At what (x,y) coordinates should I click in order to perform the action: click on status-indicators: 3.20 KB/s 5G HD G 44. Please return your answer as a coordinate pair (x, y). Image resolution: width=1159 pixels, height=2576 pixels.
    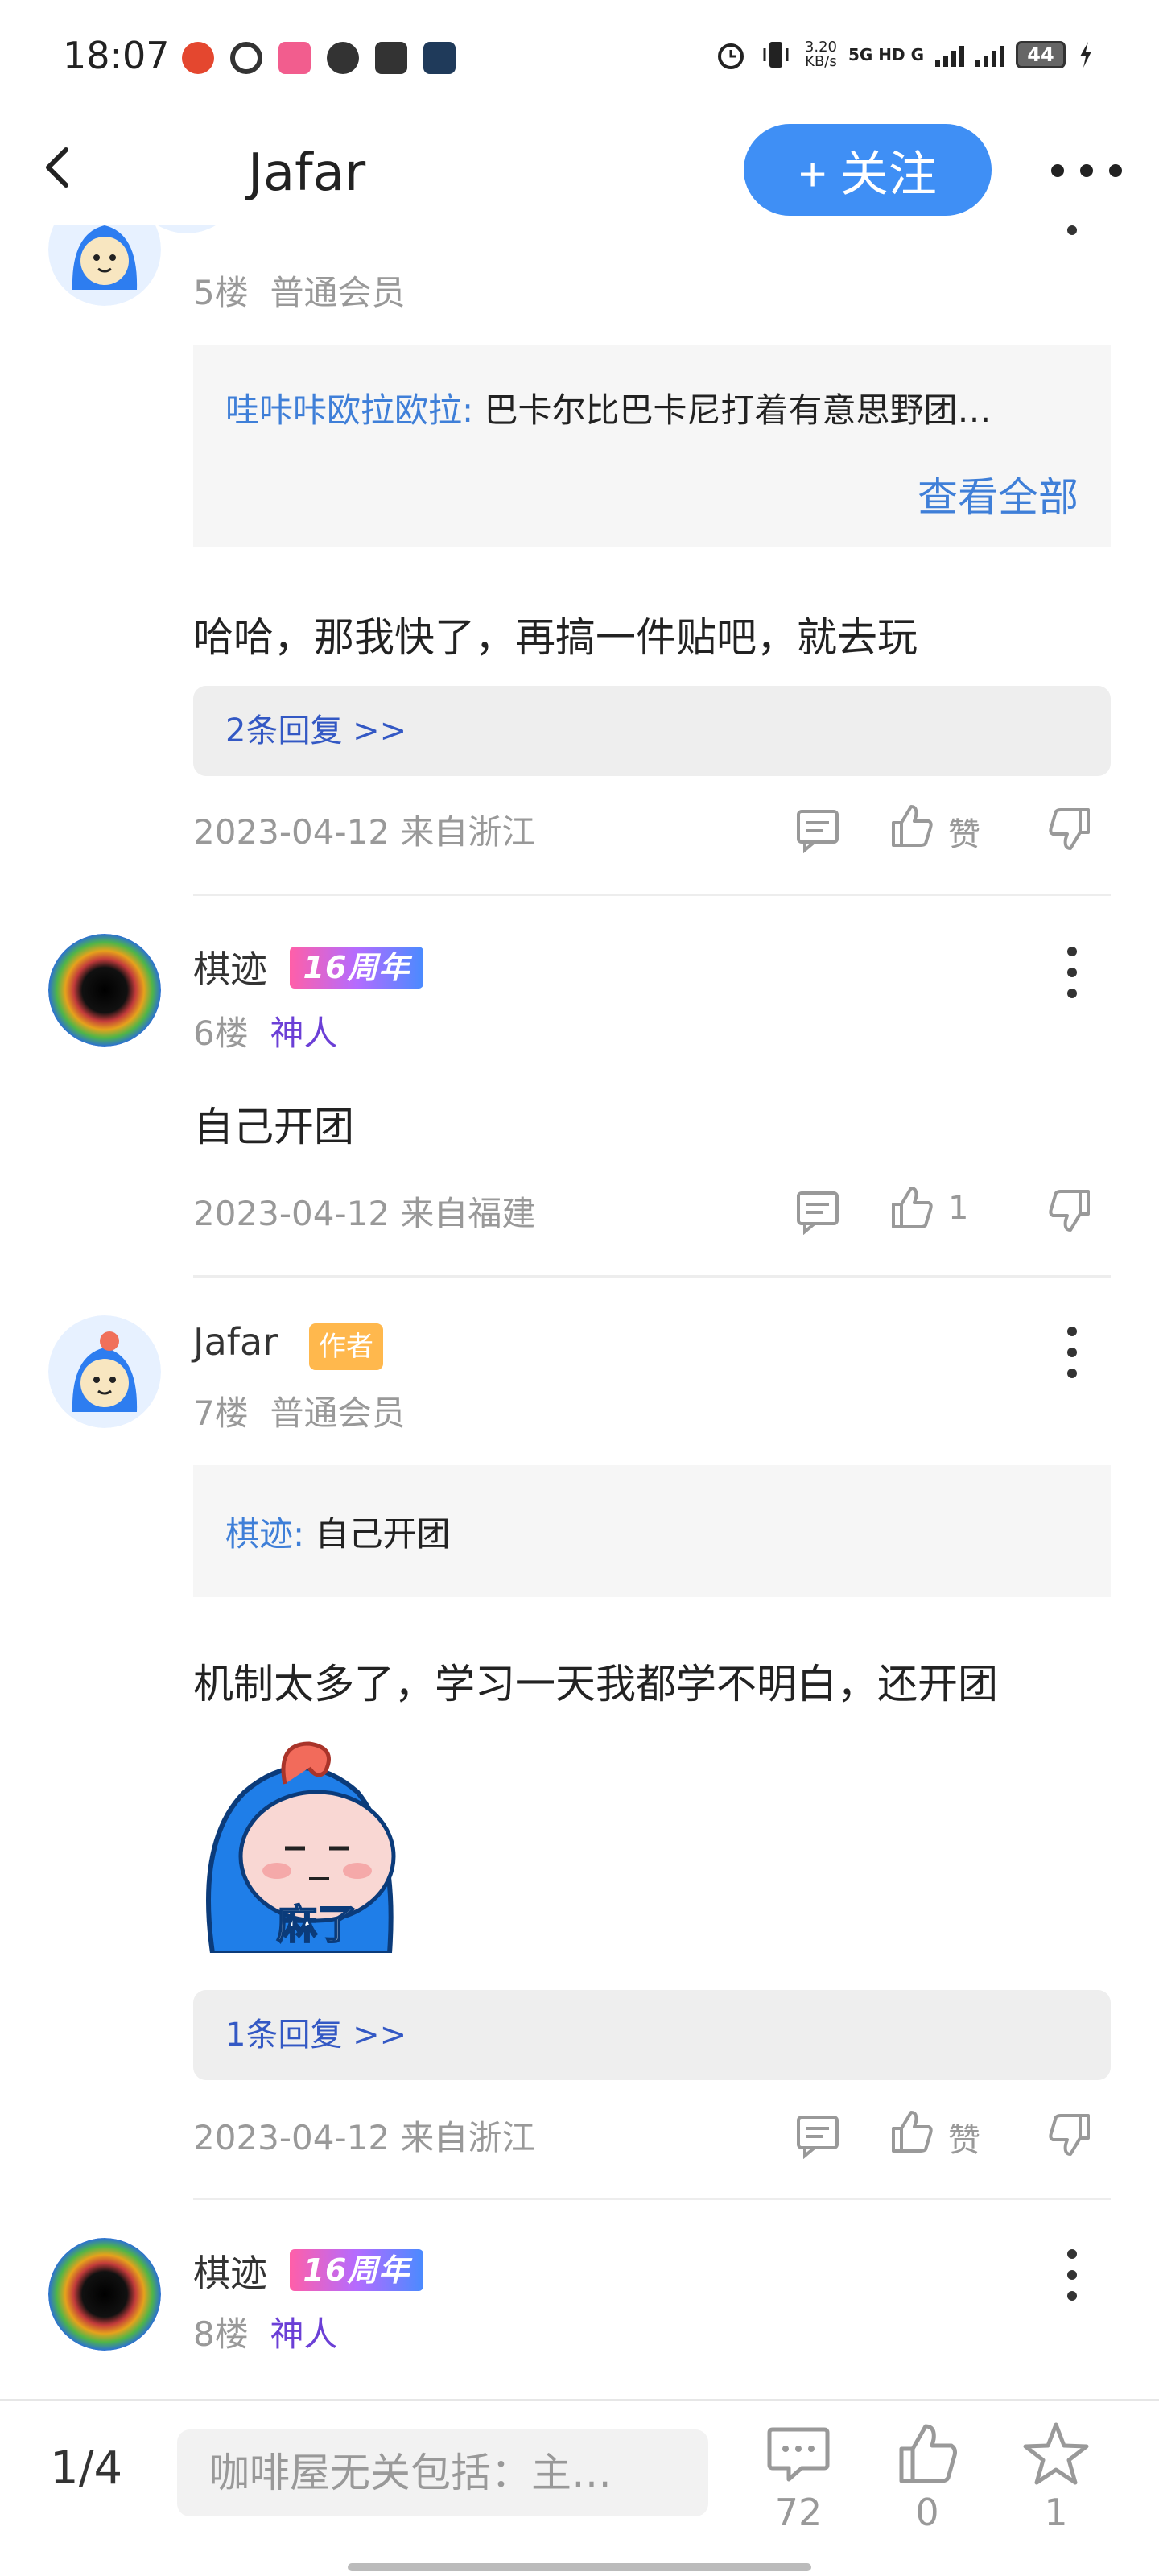
    Looking at the image, I should click on (905, 55).